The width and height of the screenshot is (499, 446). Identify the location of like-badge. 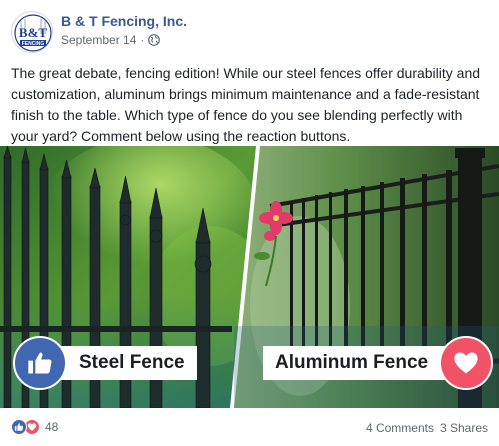
(40, 363).